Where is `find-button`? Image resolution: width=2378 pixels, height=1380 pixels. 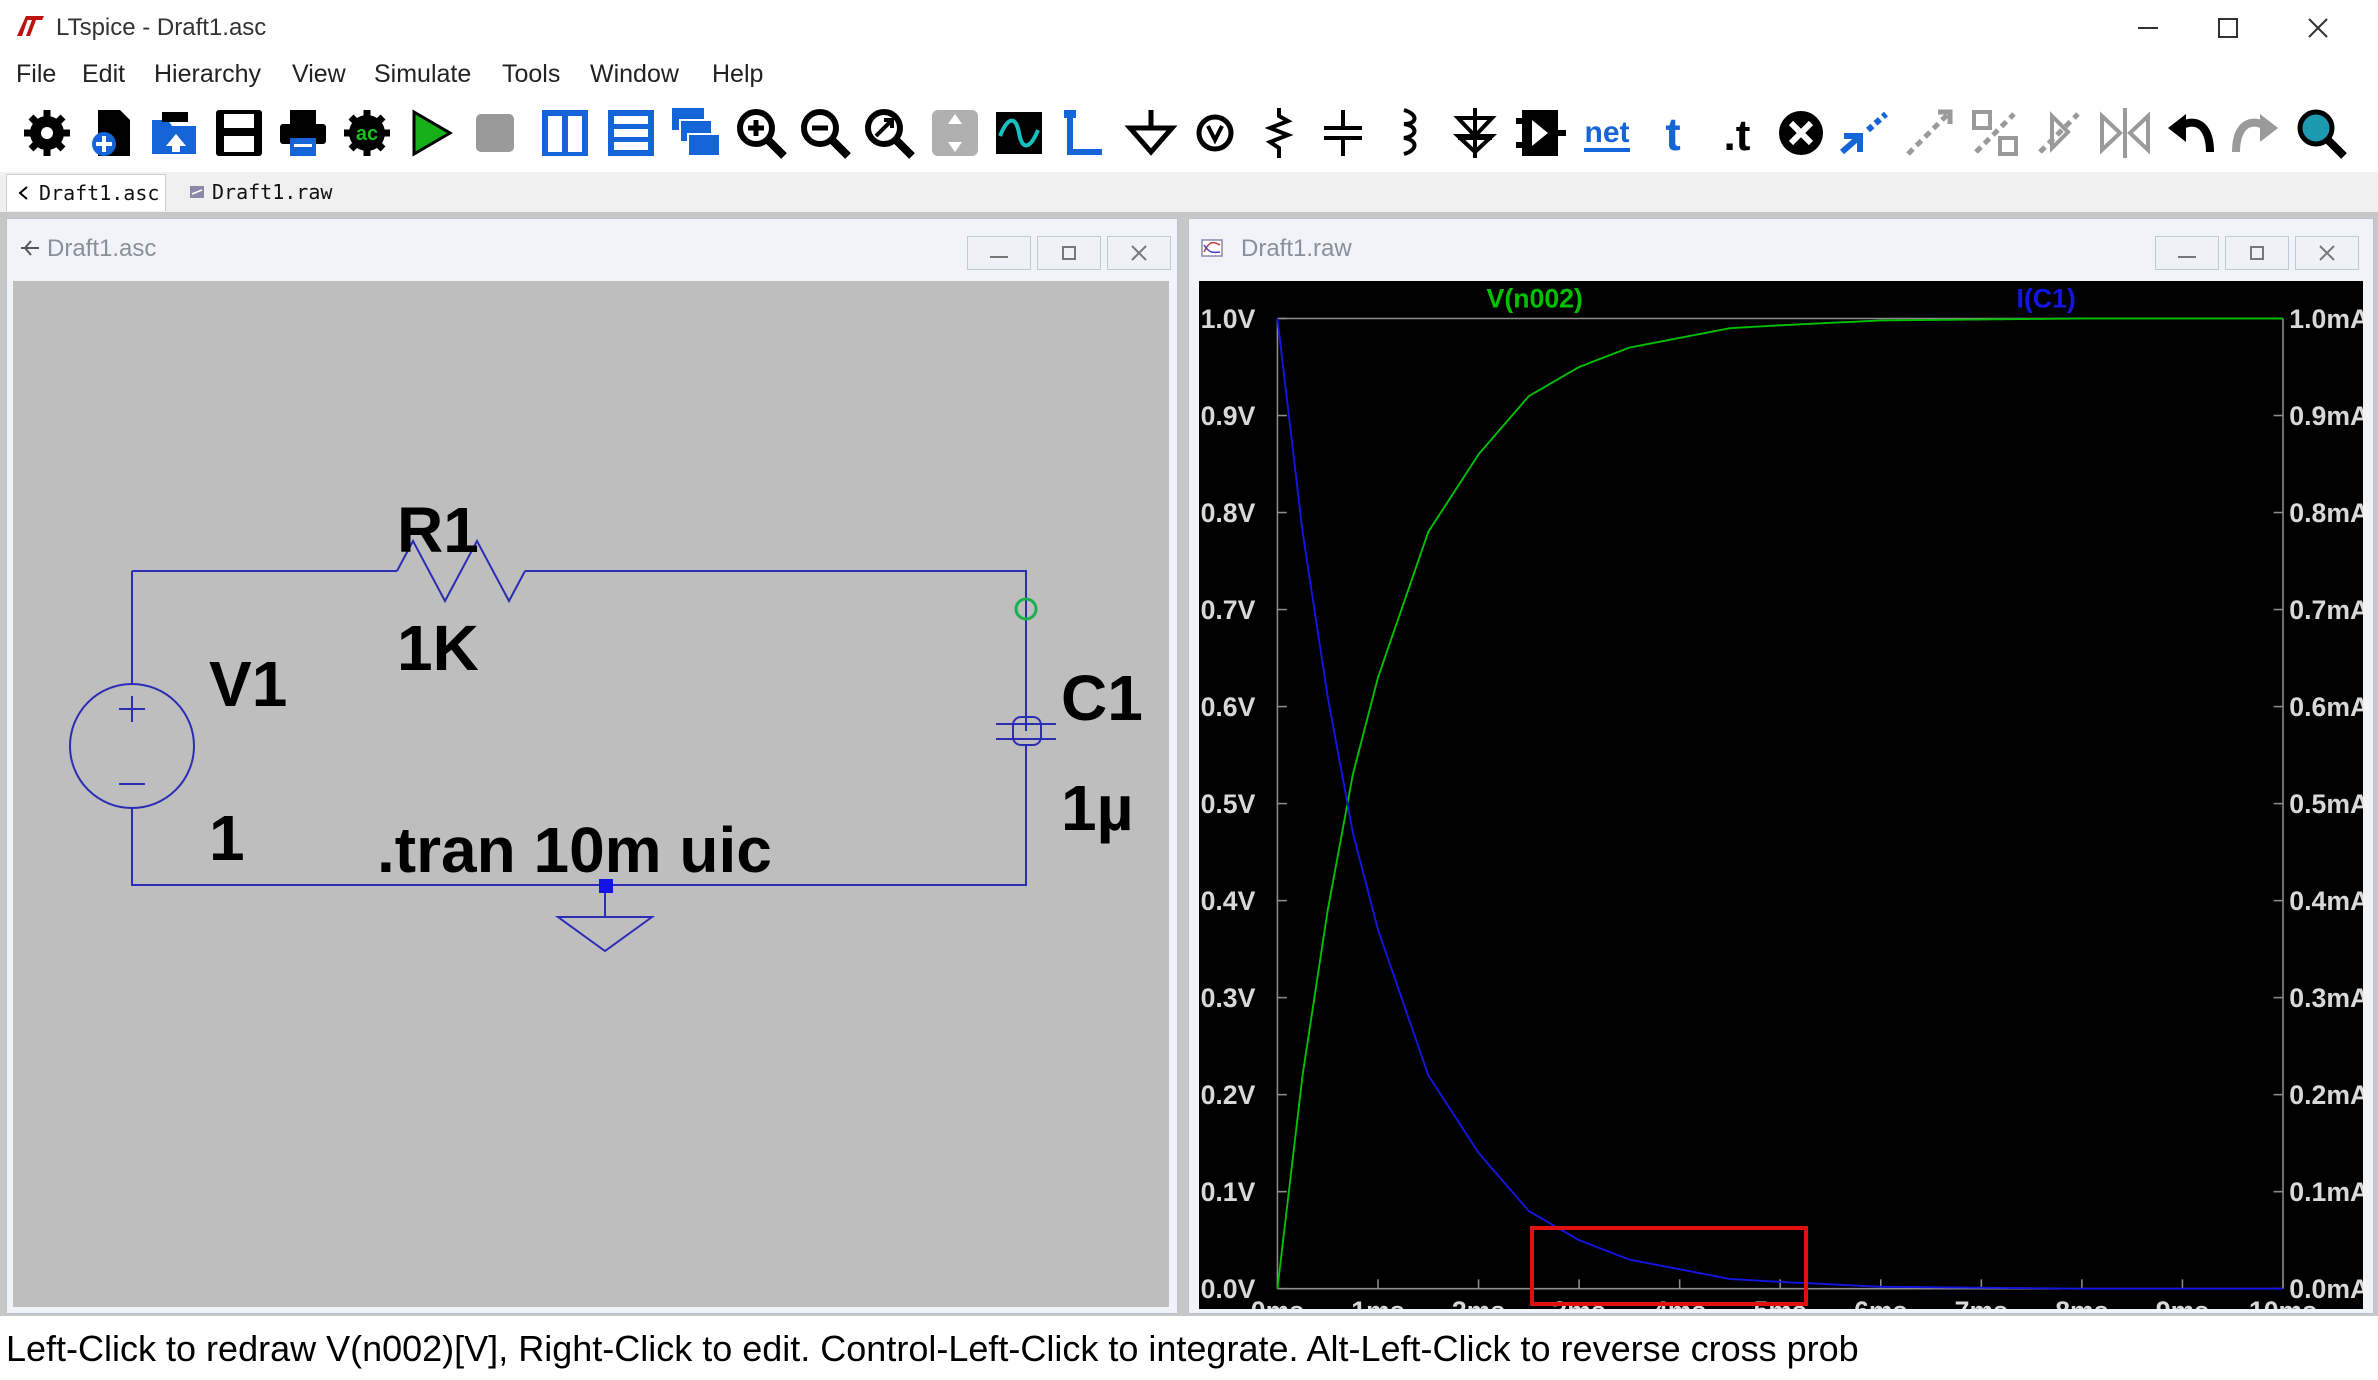 find-button is located at coordinates (2321, 133).